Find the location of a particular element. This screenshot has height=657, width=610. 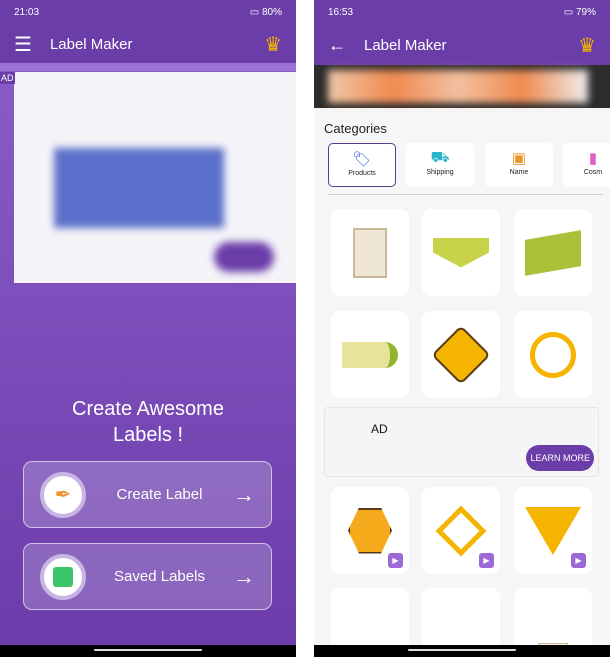

id-card-icon: ▣ is located at coordinates (519, 158).